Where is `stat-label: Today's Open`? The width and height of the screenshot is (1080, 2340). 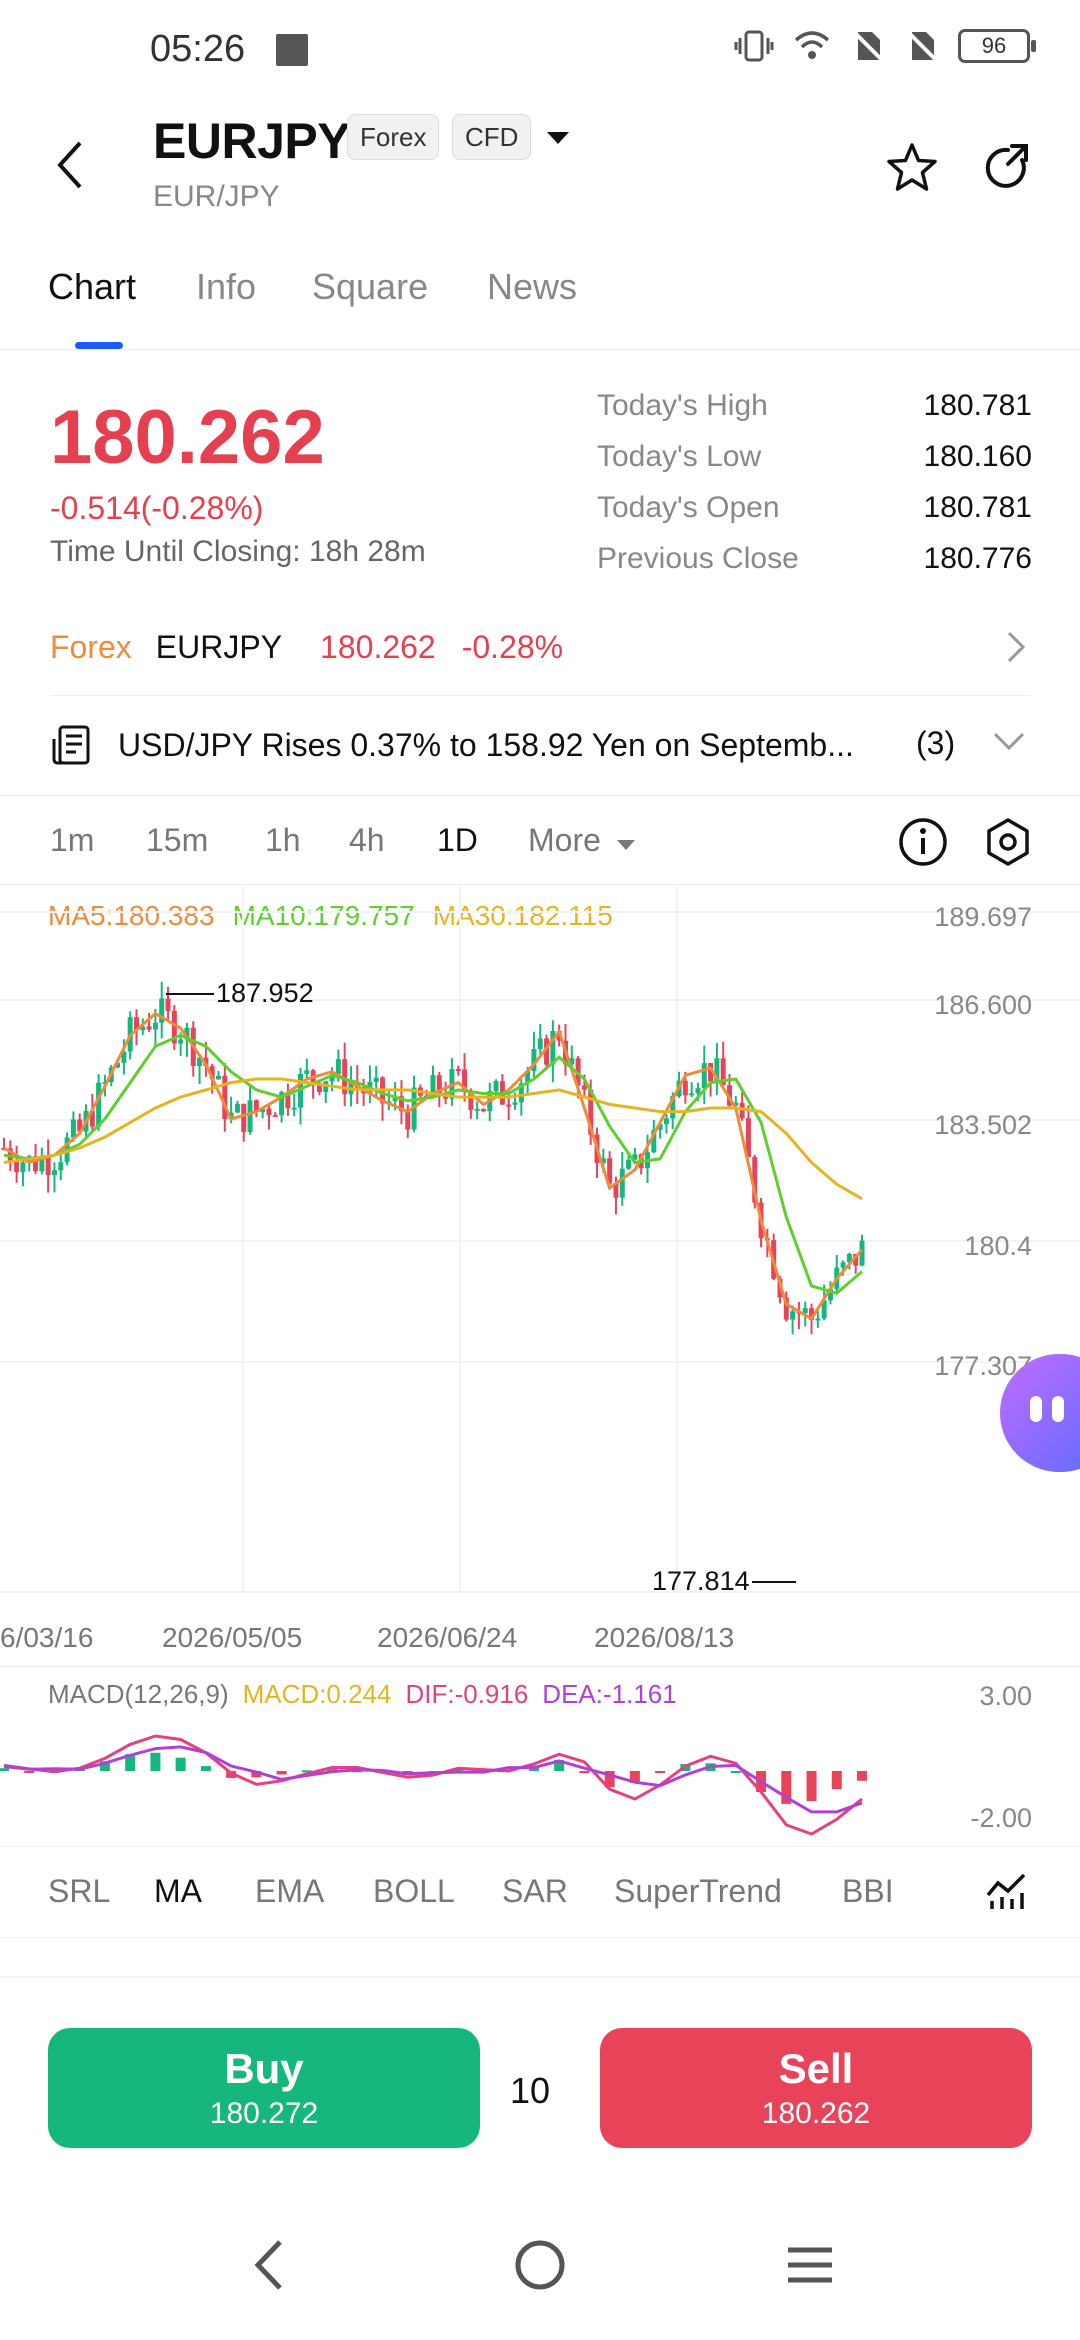
stat-label: Today's Open is located at coordinates (688, 507).